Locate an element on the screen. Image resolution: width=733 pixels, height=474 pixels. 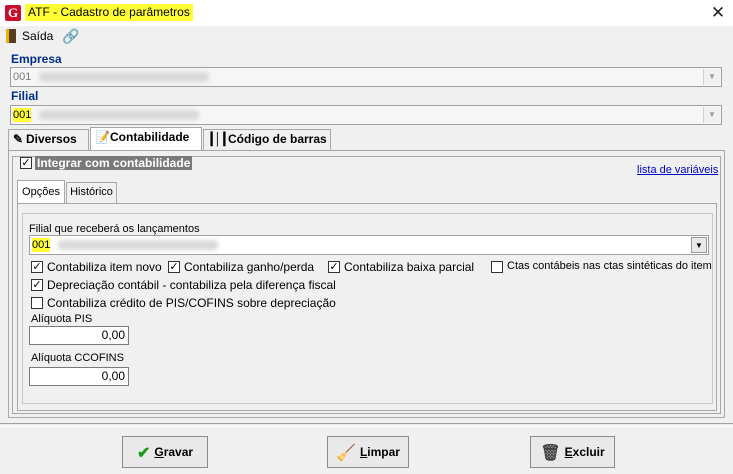
footer-divider is located at coordinates (366, 425).